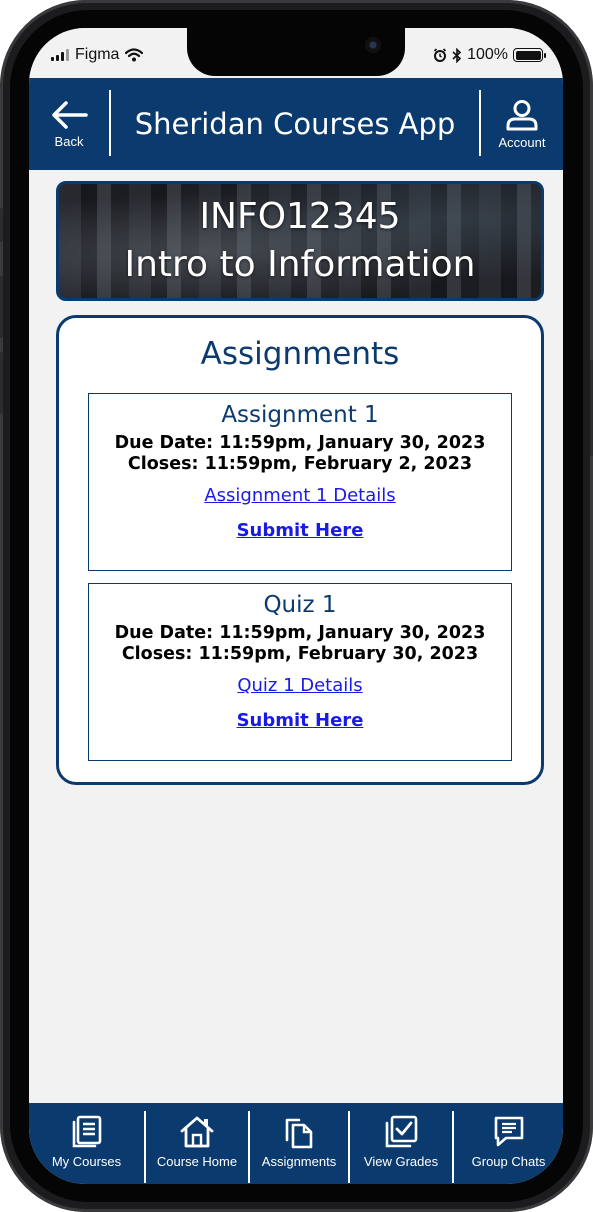 Image resolution: width=593 pixels, height=1212 pixels. What do you see at coordinates (197, 1161) in the screenshot?
I see `nav-label: Course Home` at bounding box center [197, 1161].